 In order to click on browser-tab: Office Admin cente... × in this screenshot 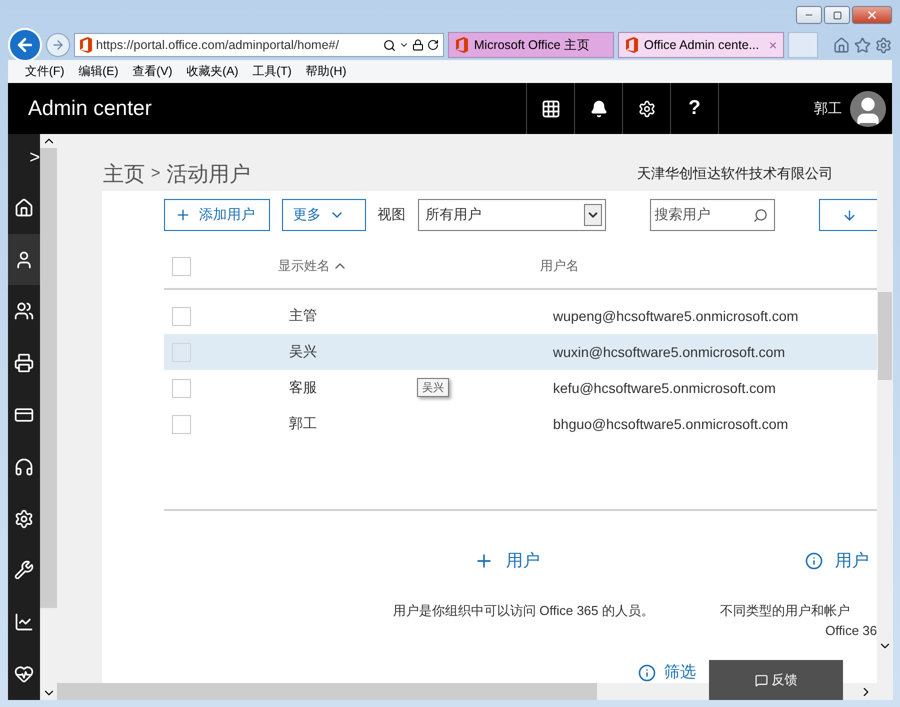, I will do `click(701, 45)`.